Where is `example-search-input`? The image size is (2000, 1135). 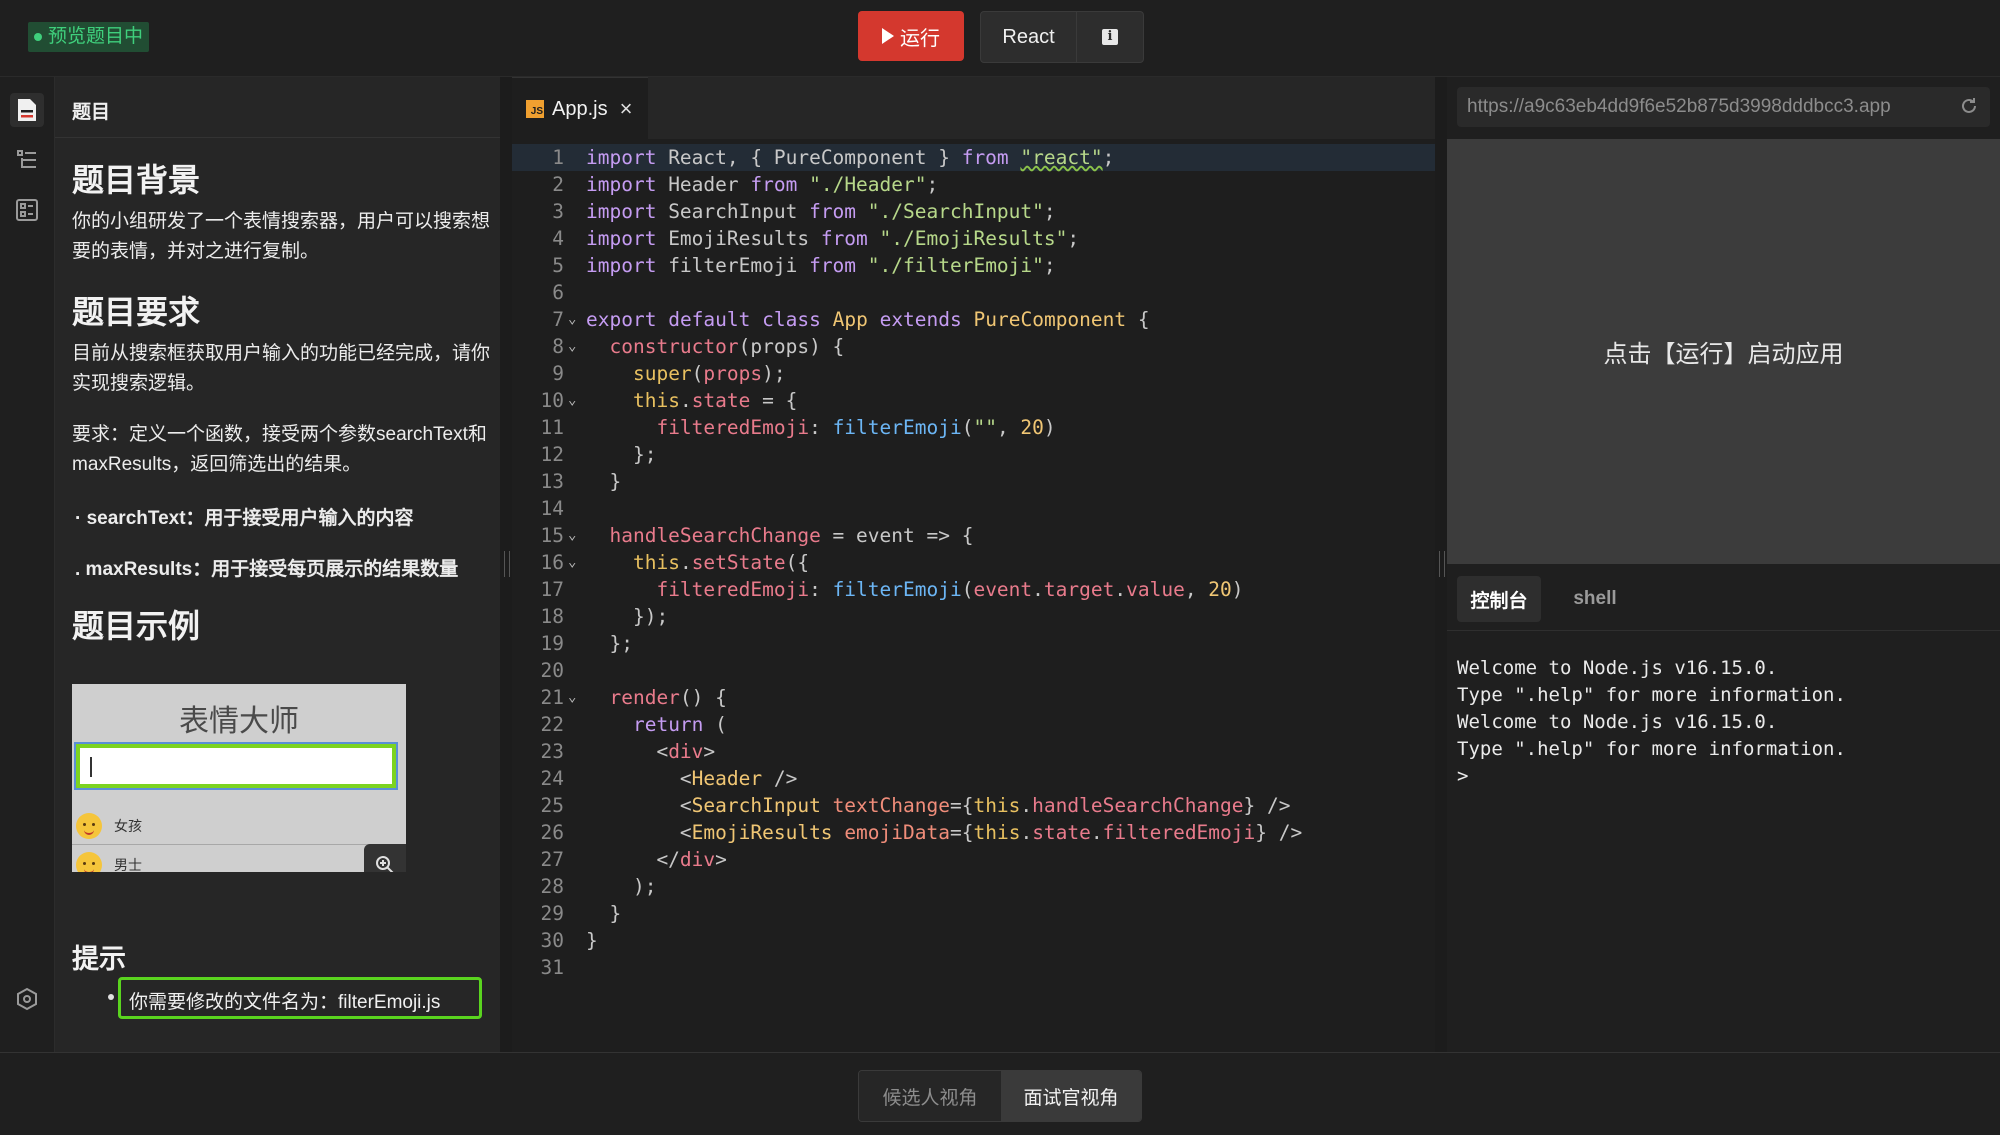
example-search-input is located at coordinates (236, 766).